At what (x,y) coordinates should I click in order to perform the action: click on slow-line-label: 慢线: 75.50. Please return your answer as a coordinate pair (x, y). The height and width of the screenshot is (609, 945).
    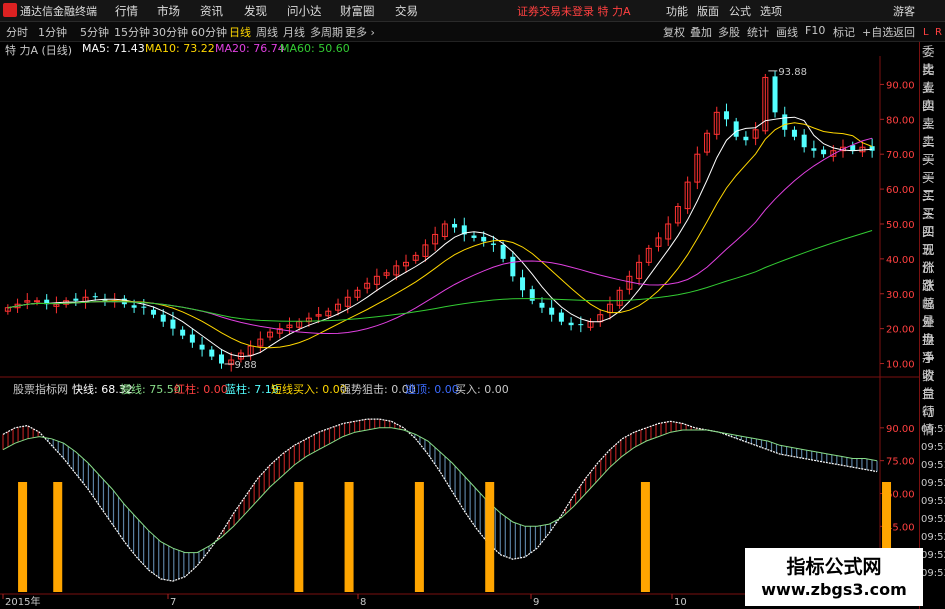
    Looking at the image, I should click on (150, 389).